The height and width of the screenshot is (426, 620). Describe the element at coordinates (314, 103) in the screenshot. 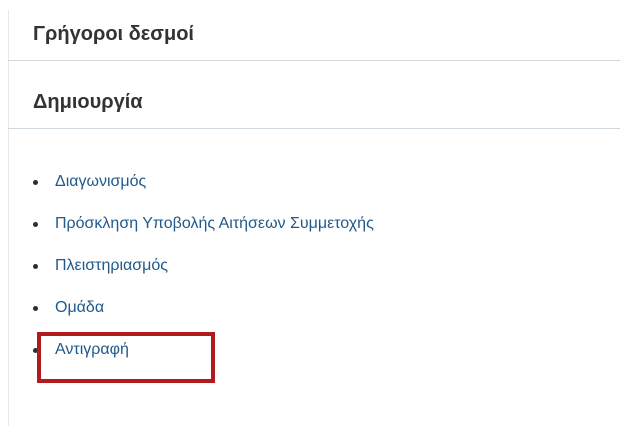

I see `create-section-header: Δημιουργία` at that location.